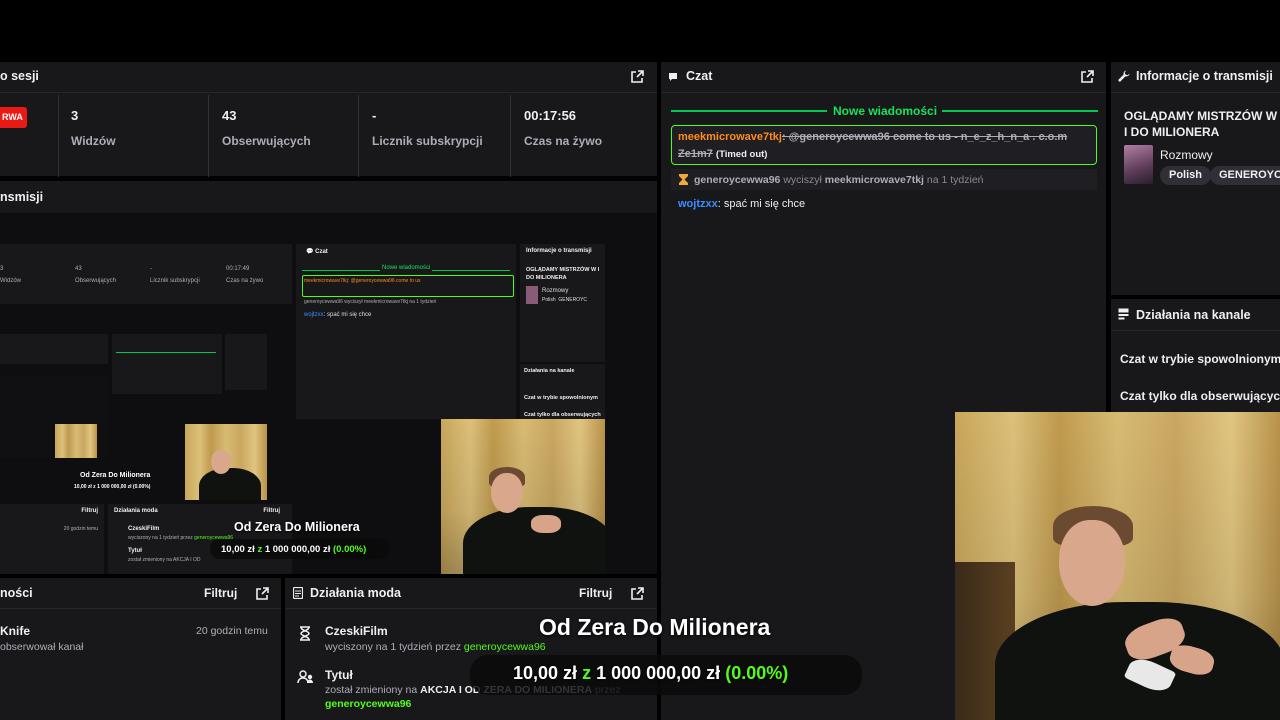 The height and width of the screenshot is (720, 1280). What do you see at coordinates (76, 441) in the screenshot?
I see `nested2-webcam` at bounding box center [76, 441].